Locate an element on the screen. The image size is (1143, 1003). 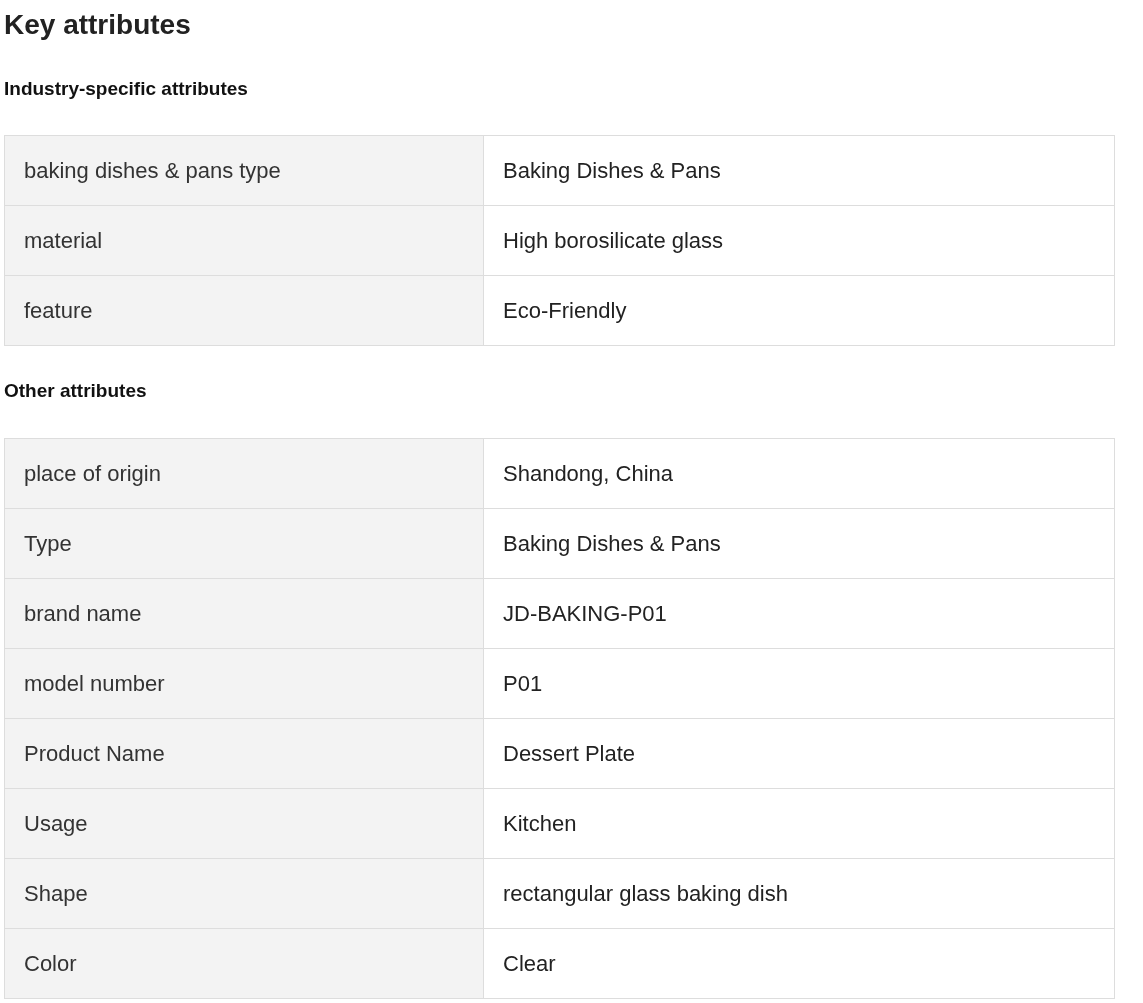
attribute-name-cell: baking dishes & pans type is located at coordinates (244, 170).